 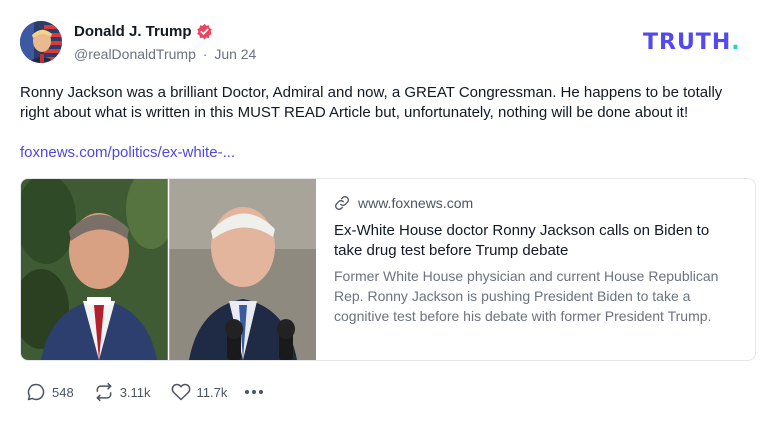 I want to click on heart-icon, so click(x=180, y=392).